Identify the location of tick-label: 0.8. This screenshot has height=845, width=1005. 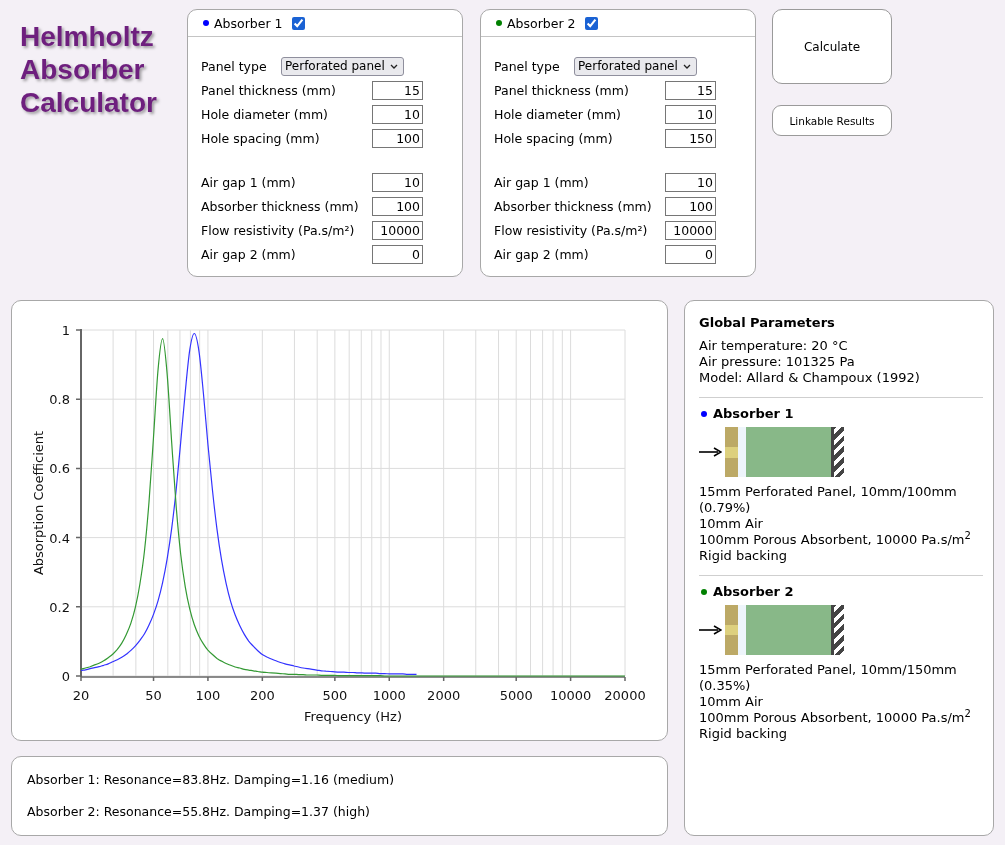
(59, 400).